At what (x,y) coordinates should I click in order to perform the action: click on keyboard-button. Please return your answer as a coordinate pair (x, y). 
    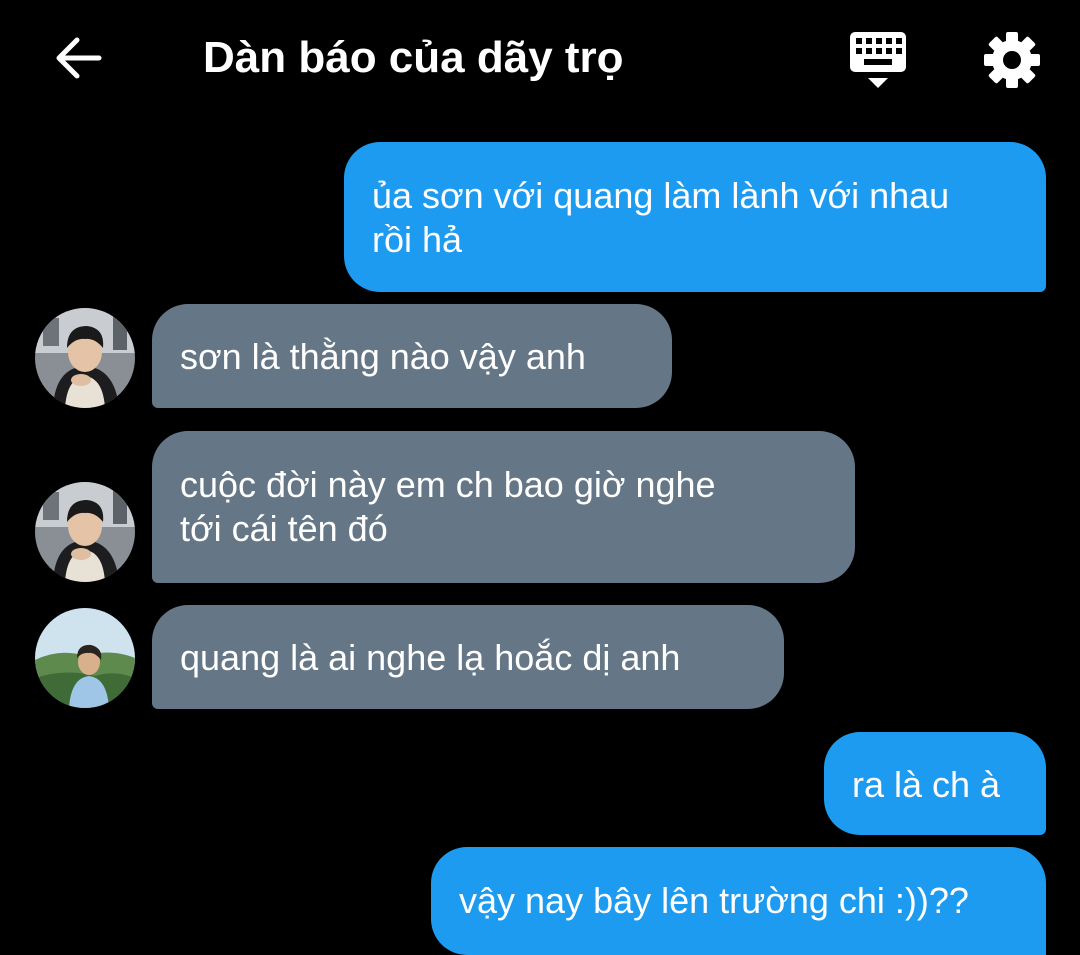
    Looking at the image, I should click on (878, 60).